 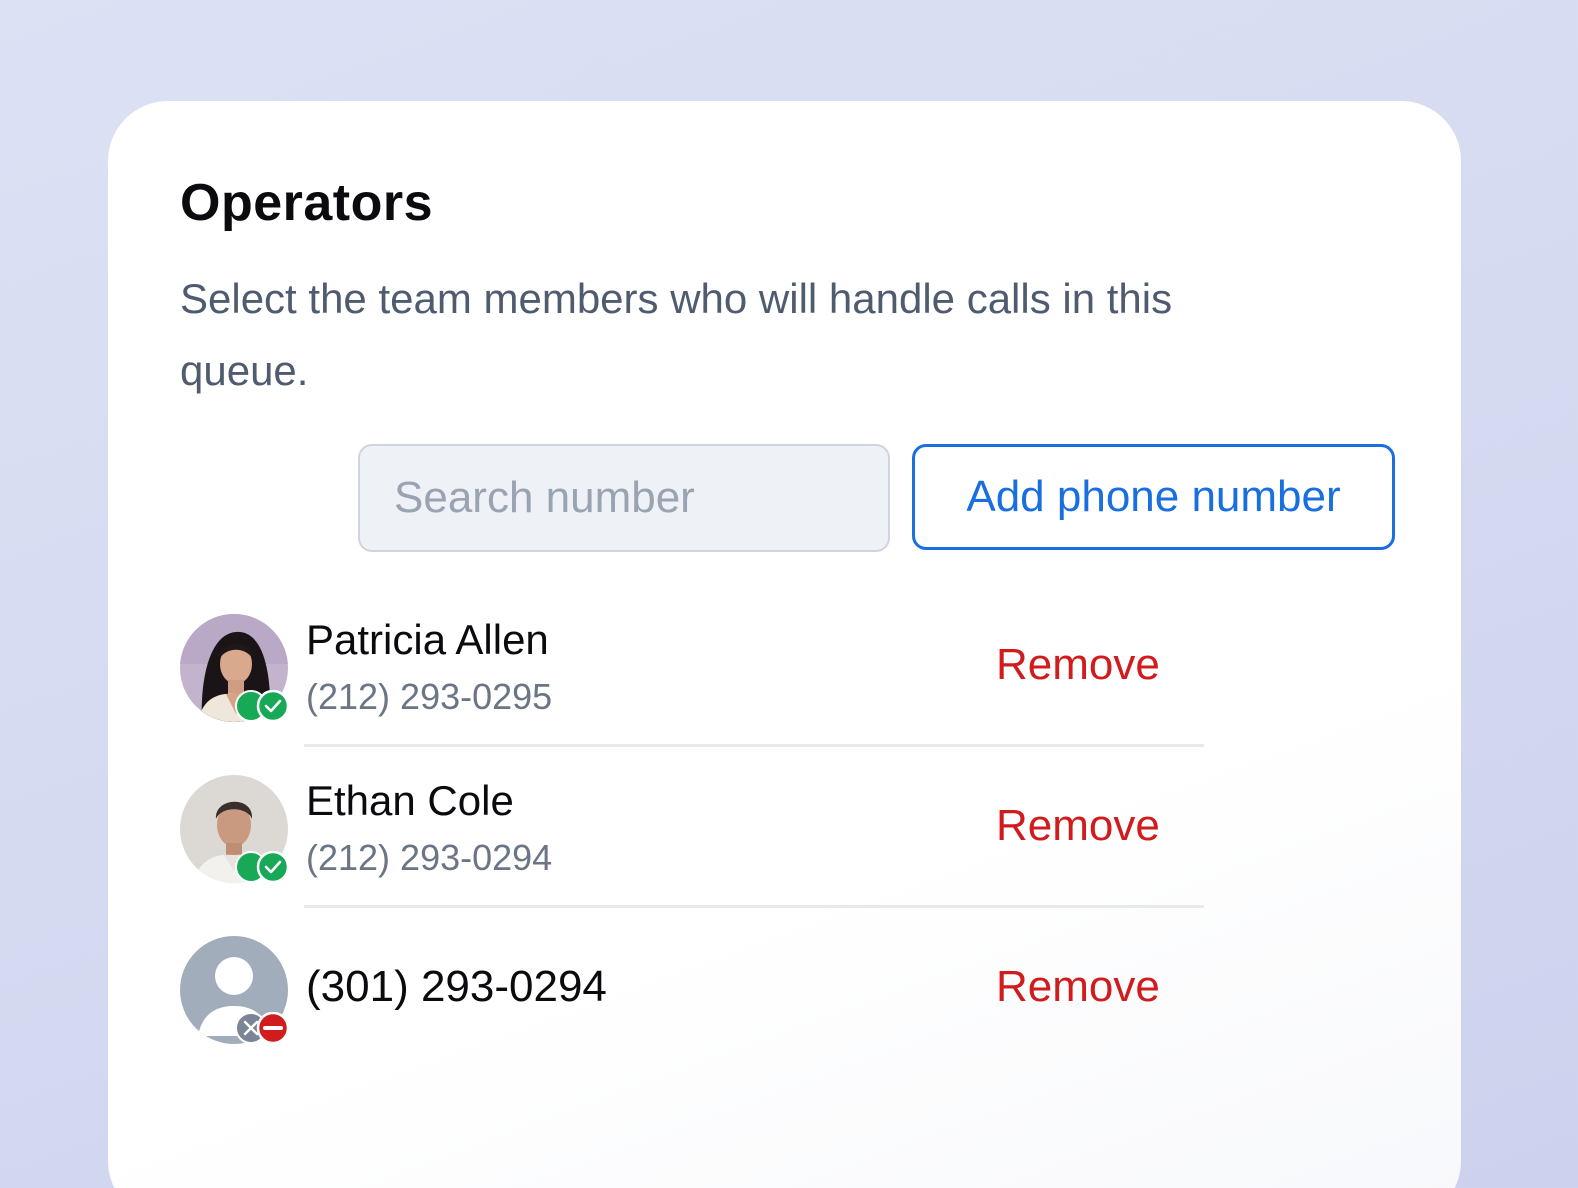 I want to click on operator-phone: (212) 293-0294, so click(x=429, y=857).